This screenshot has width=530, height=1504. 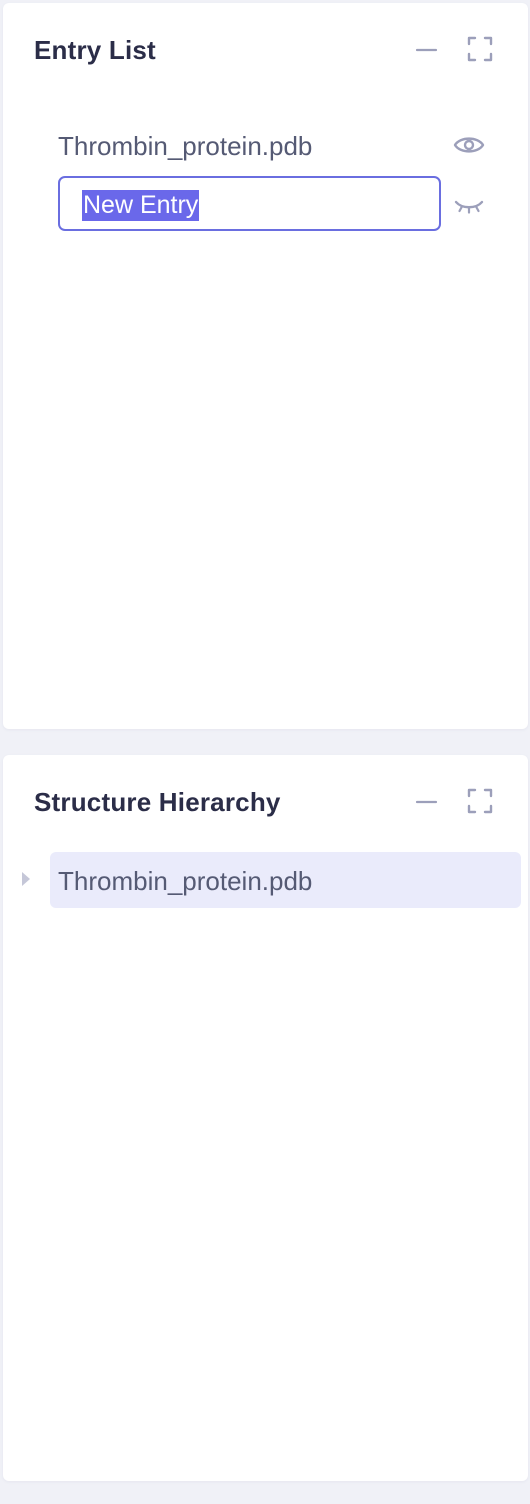 What do you see at coordinates (185, 146) in the screenshot?
I see `entry-label: Thrombin_protein.pdb` at bounding box center [185, 146].